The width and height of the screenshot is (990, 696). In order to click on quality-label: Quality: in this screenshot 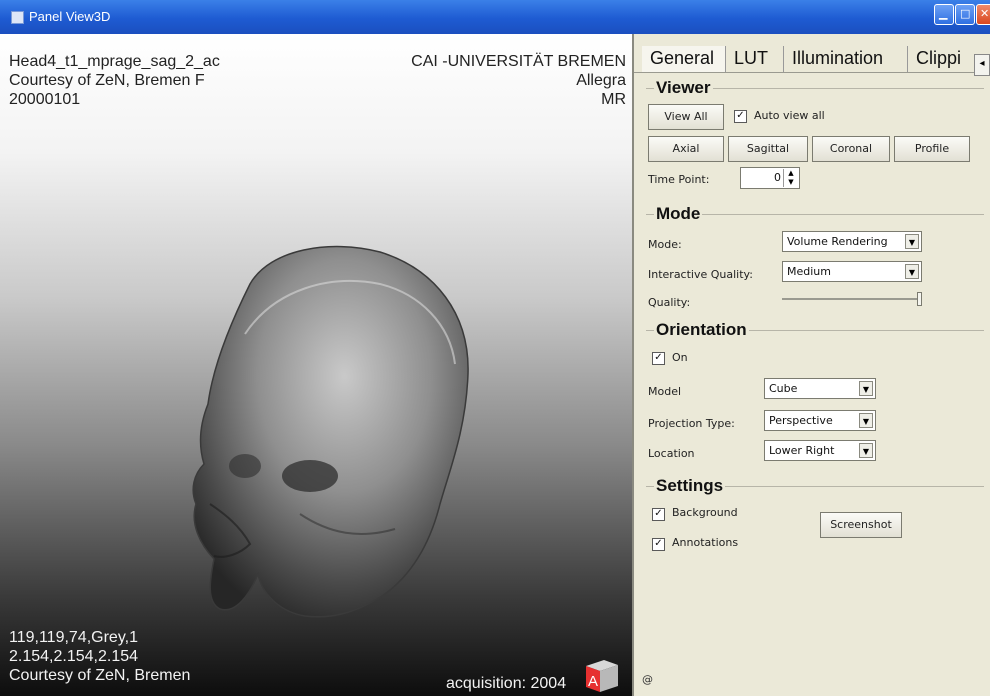, I will do `click(669, 302)`.